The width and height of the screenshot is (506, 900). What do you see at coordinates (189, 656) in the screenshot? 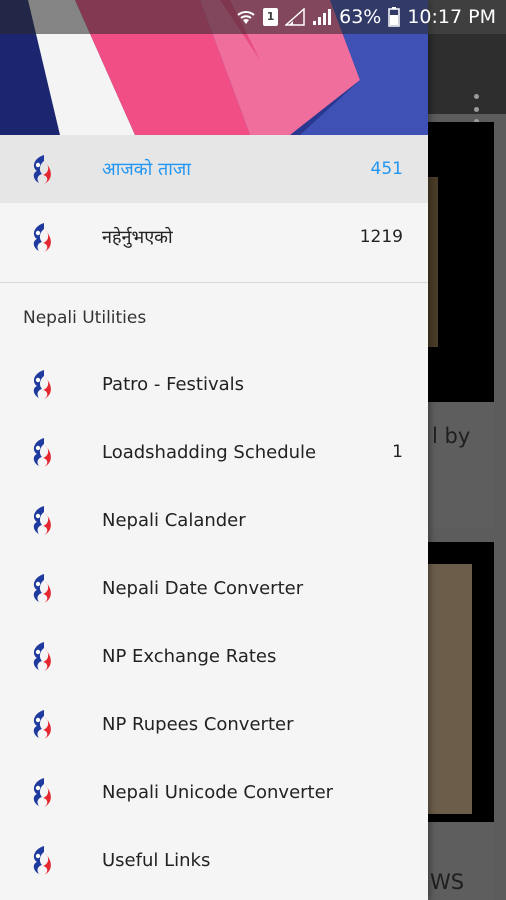
I see `menu-item-label: NP Exchange Rates` at bounding box center [189, 656].